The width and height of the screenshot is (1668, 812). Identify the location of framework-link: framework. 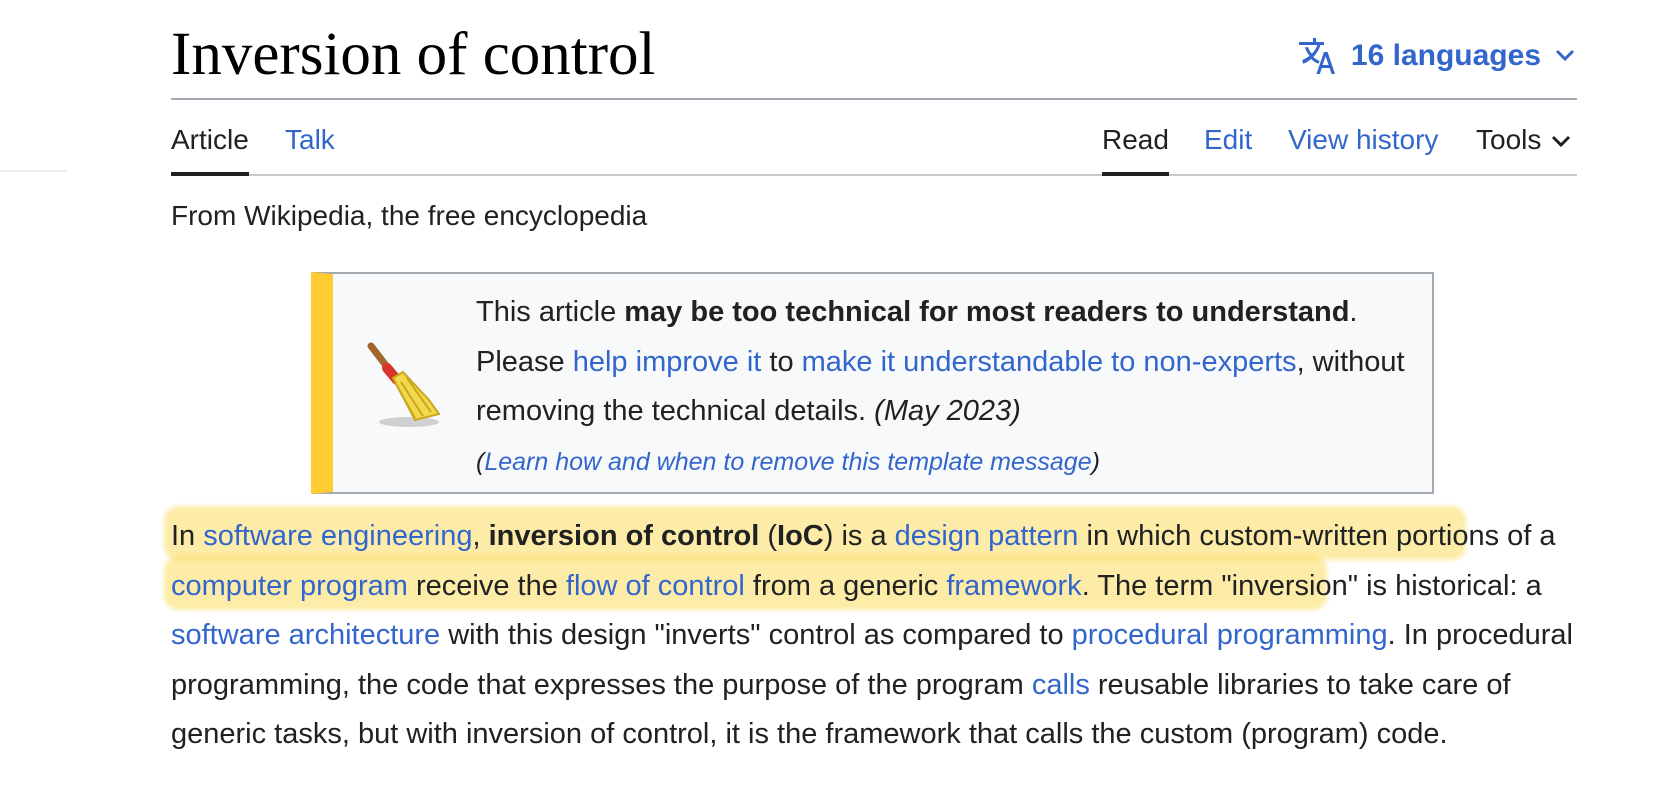
(1013, 586).